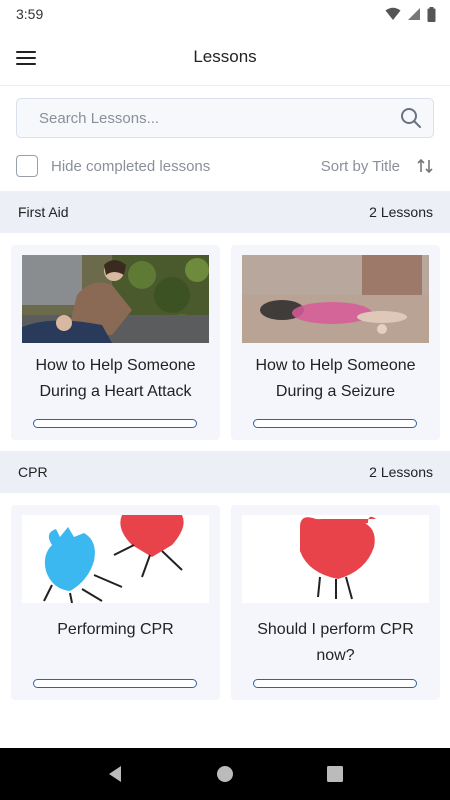 The image size is (450, 800). I want to click on lesson-card-performing-cpr: Performing CPR, so click(115, 602).